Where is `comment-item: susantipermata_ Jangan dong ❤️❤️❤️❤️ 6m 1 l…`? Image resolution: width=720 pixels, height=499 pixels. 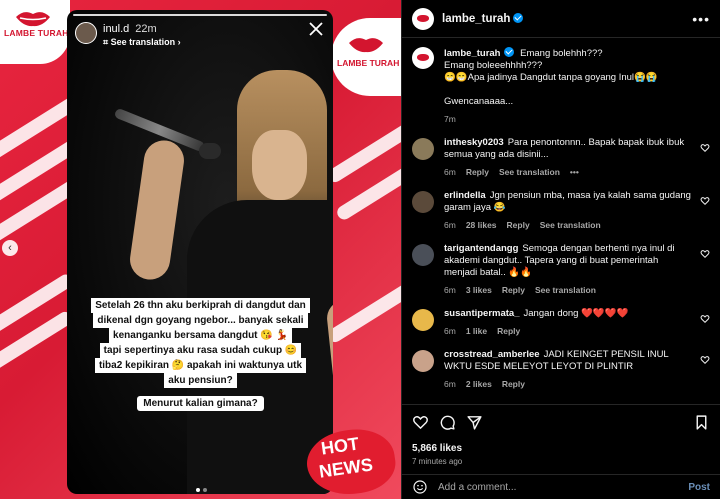 comment-item: susantipermata_ Jangan dong ❤️❤️❤️❤️ 6m 1 l… is located at coordinates (561, 322).